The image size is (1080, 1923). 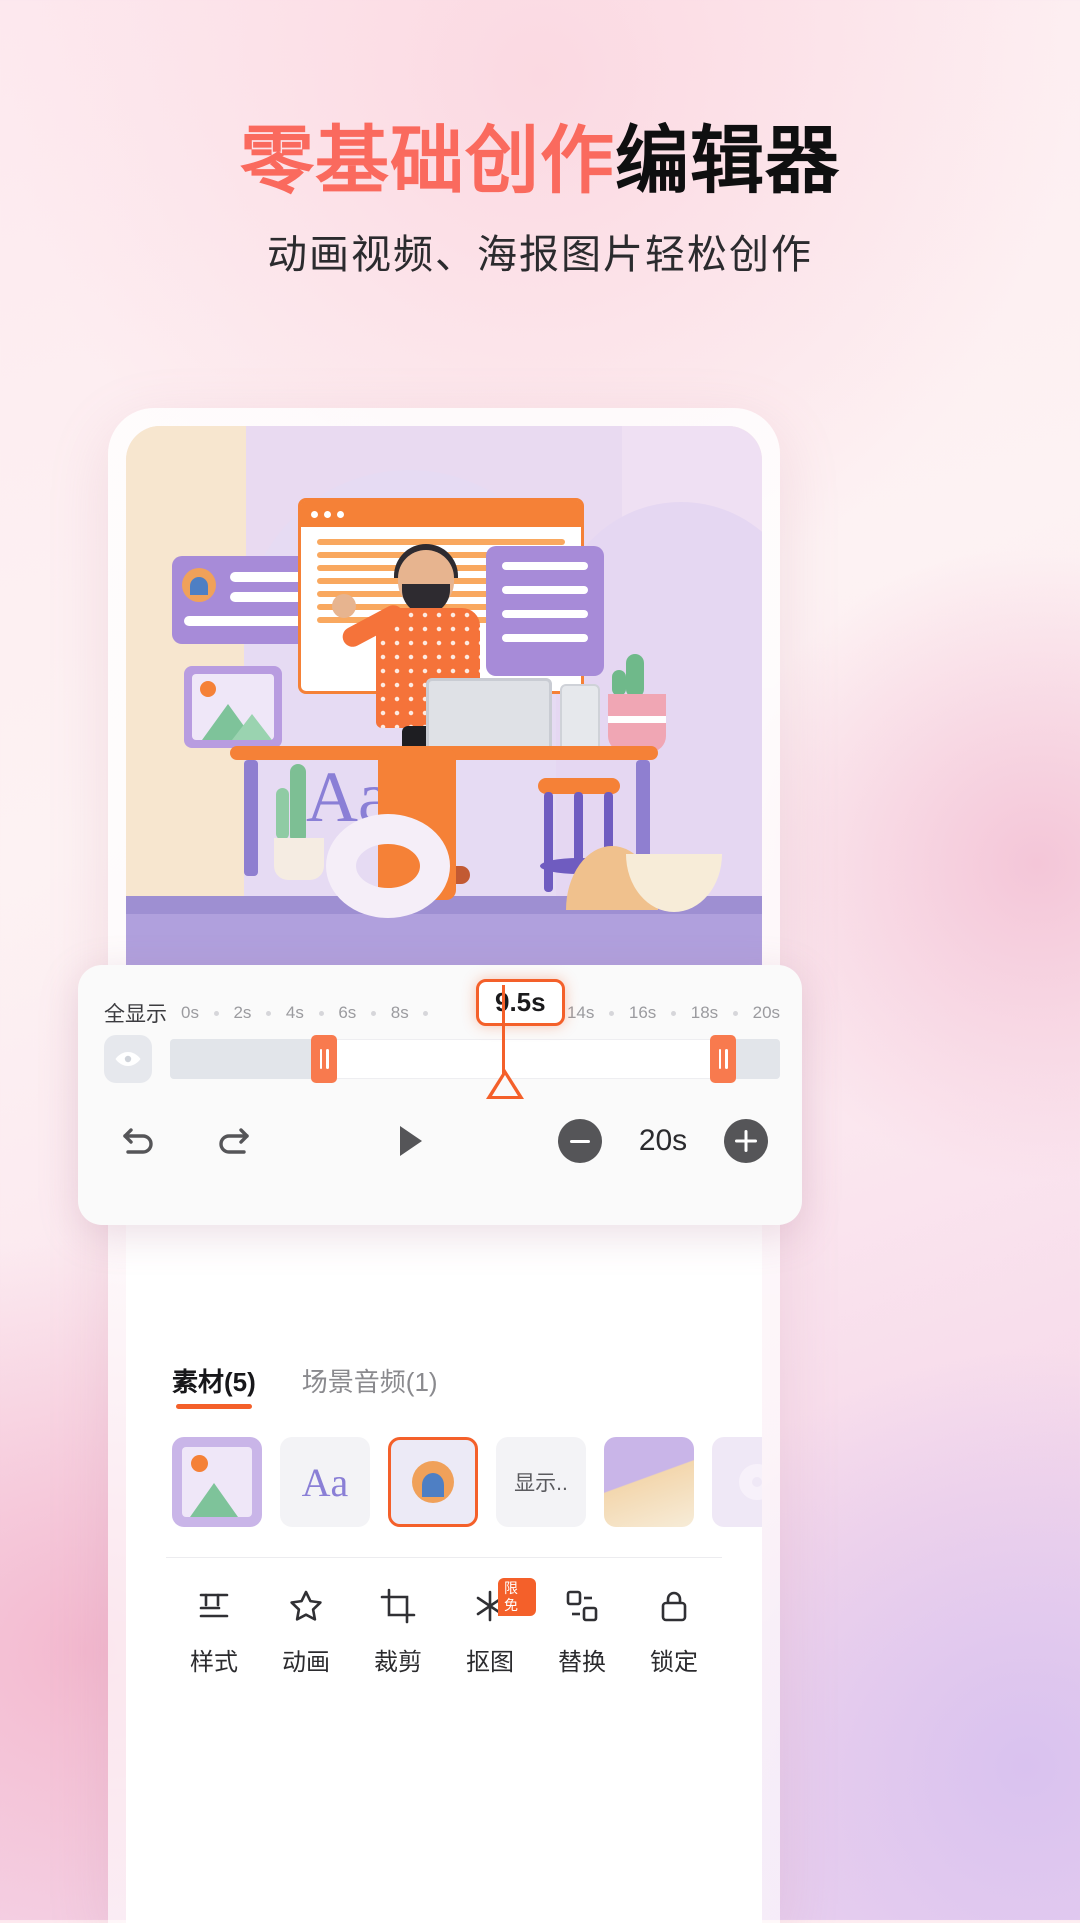 What do you see at coordinates (723, 1059) in the screenshot?
I see `trim-handle-right` at bounding box center [723, 1059].